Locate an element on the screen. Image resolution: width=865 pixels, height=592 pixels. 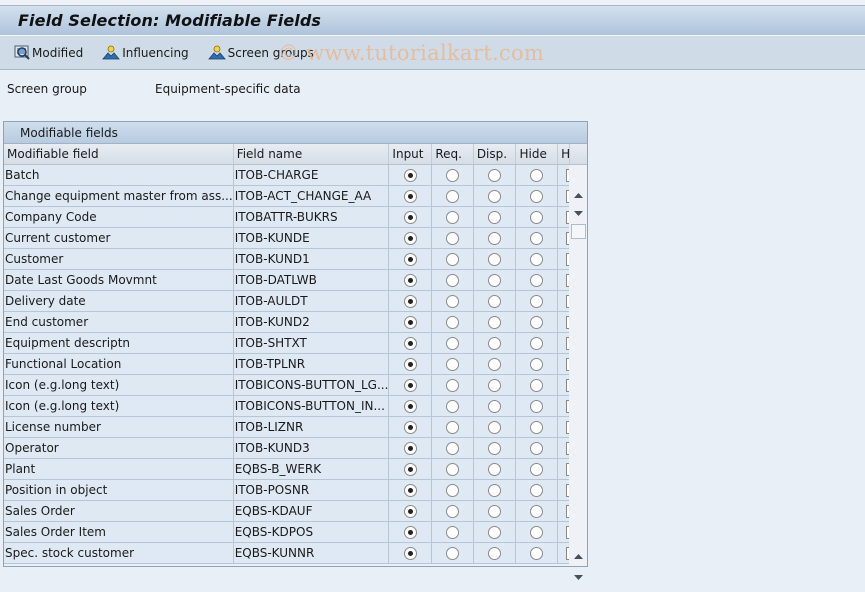
vertical-scrollbar is located at coordinates (578, 362).